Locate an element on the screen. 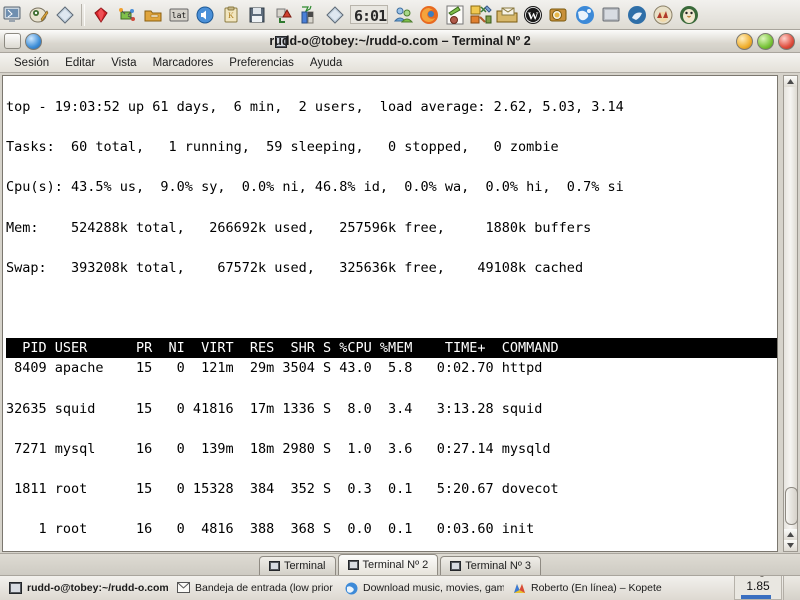 This screenshot has width=800, height=600. svg-text: W is located at coordinates (533, 16).